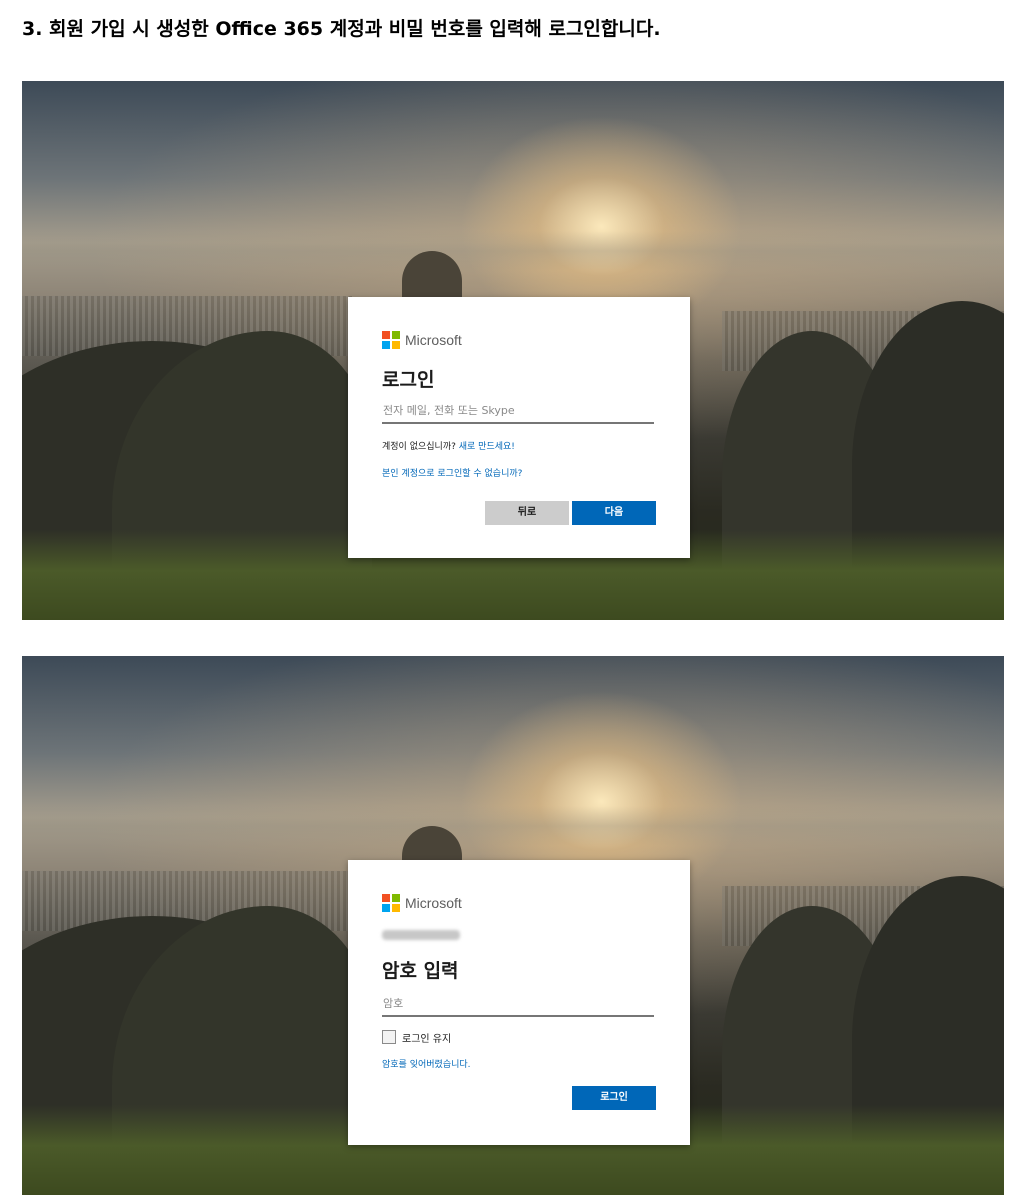 Image resolution: width=1021 pixels, height=1204 pixels. What do you see at coordinates (420, 971) in the screenshot?
I see `dialog-title: 암호 입력` at bounding box center [420, 971].